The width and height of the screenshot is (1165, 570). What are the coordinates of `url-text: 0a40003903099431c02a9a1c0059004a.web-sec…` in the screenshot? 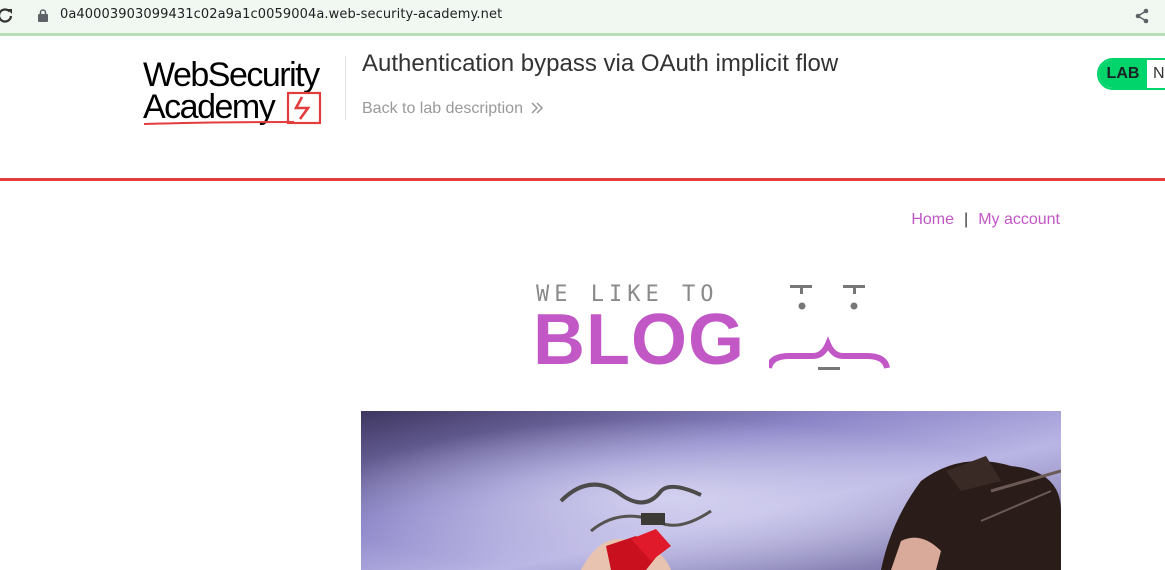 It's located at (281, 14).